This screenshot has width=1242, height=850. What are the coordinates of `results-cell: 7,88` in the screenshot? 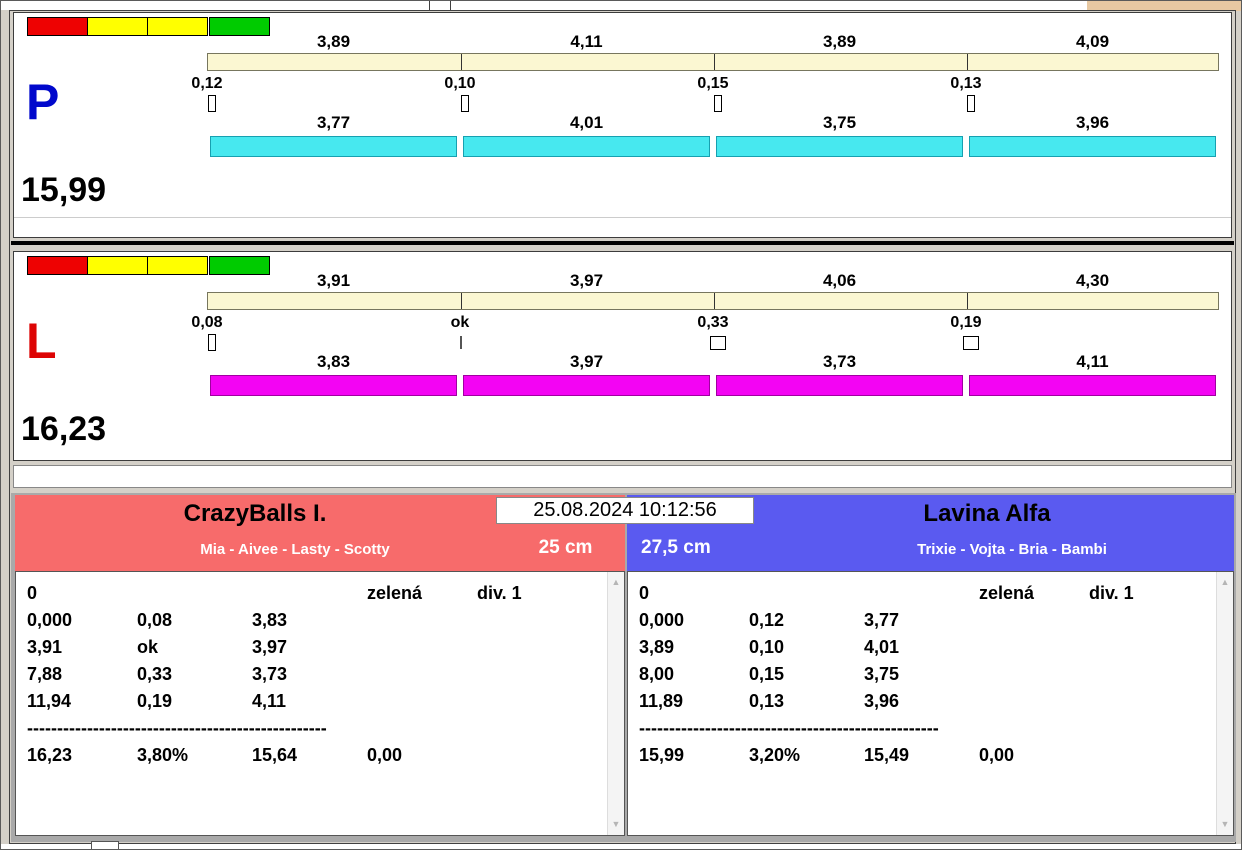 It's located at (45, 674).